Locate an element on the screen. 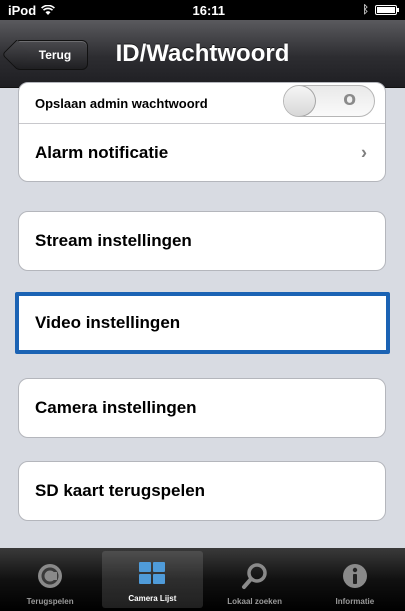 The width and height of the screenshot is (405, 611). cell-stream-settings: Stream instellingen is located at coordinates (202, 241).